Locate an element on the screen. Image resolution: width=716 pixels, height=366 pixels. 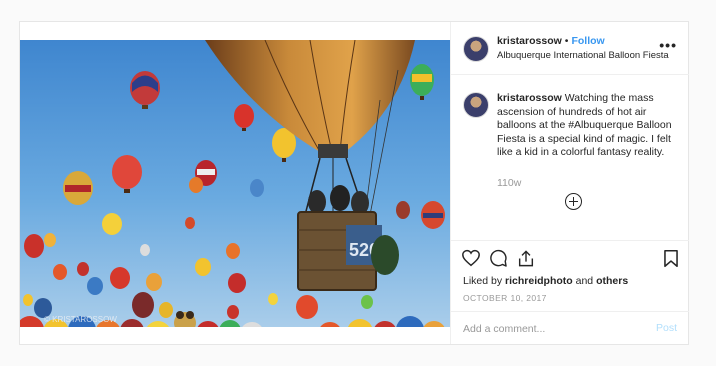
comment-input is located at coordinates (548, 329).